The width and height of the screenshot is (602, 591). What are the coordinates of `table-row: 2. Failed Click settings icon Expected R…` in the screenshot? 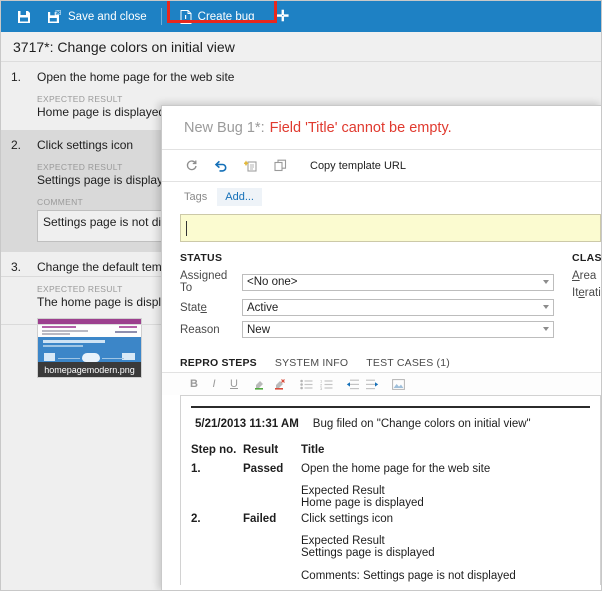 It's located at (390, 549).